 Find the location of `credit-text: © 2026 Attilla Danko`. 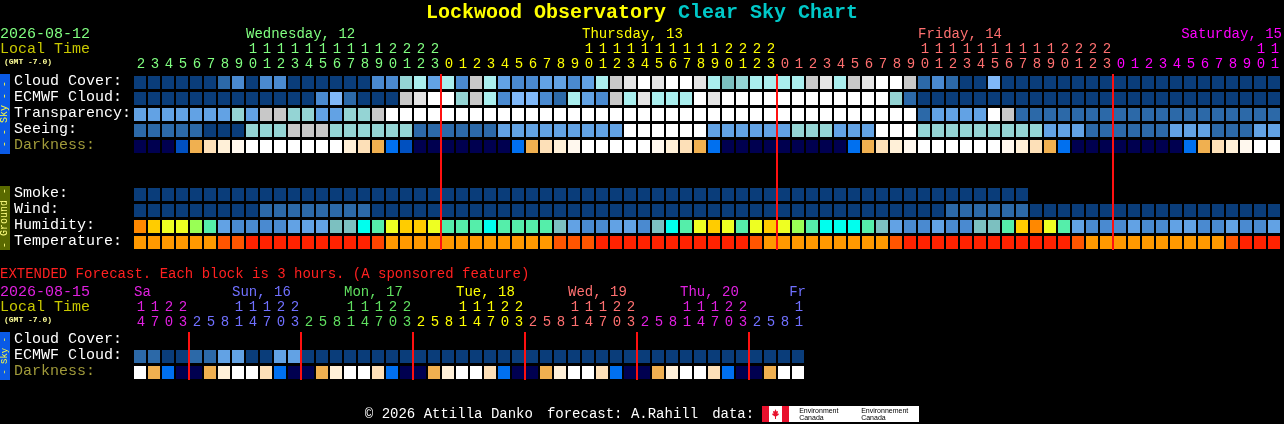

credit-text: © 2026 Attilla Danko is located at coordinates (448, 414).